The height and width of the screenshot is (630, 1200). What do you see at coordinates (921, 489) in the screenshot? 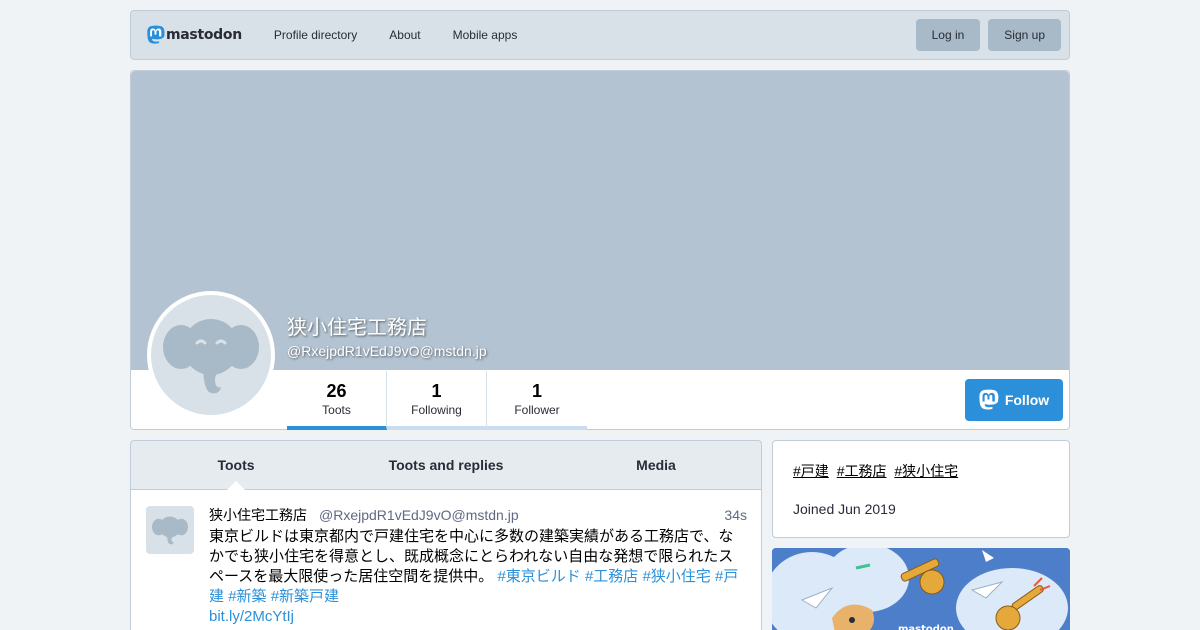
I see `profile-info-card: #戸建 #工務店 #狭小住宅 Joined Jun 2019` at bounding box center [921, 489].